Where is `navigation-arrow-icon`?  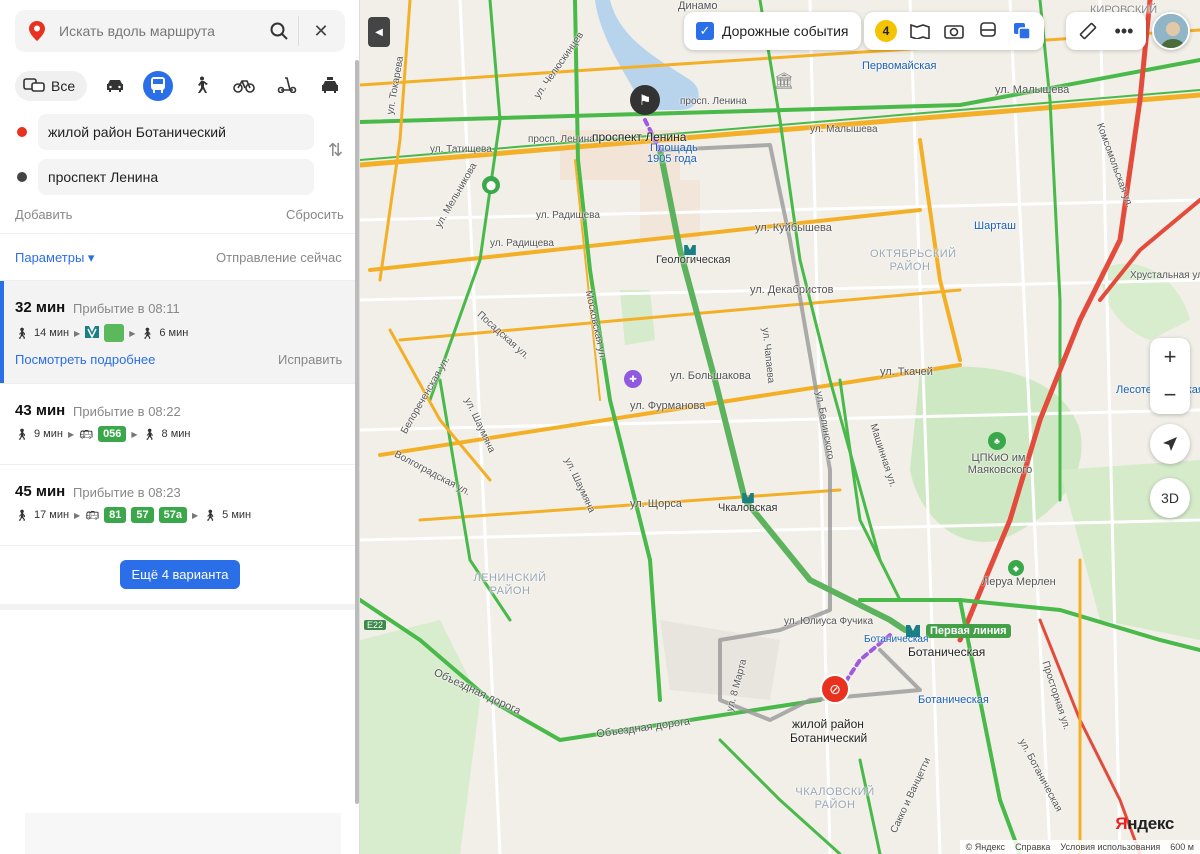
navigation-arrow-icon is located at coordinates (1170, 444).